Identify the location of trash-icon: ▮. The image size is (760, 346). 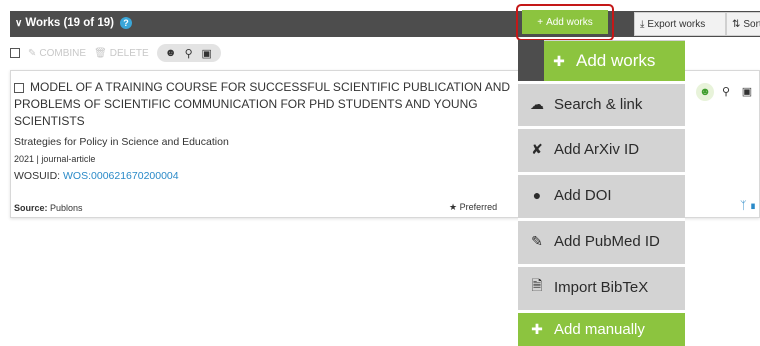
(753, 206).